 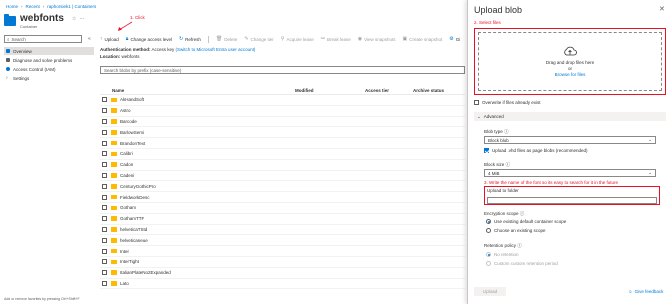 What do you see at coordinates (282, 165) in the screenshot?
I see `table-row: Cadon` at bounding box center [282, 165].